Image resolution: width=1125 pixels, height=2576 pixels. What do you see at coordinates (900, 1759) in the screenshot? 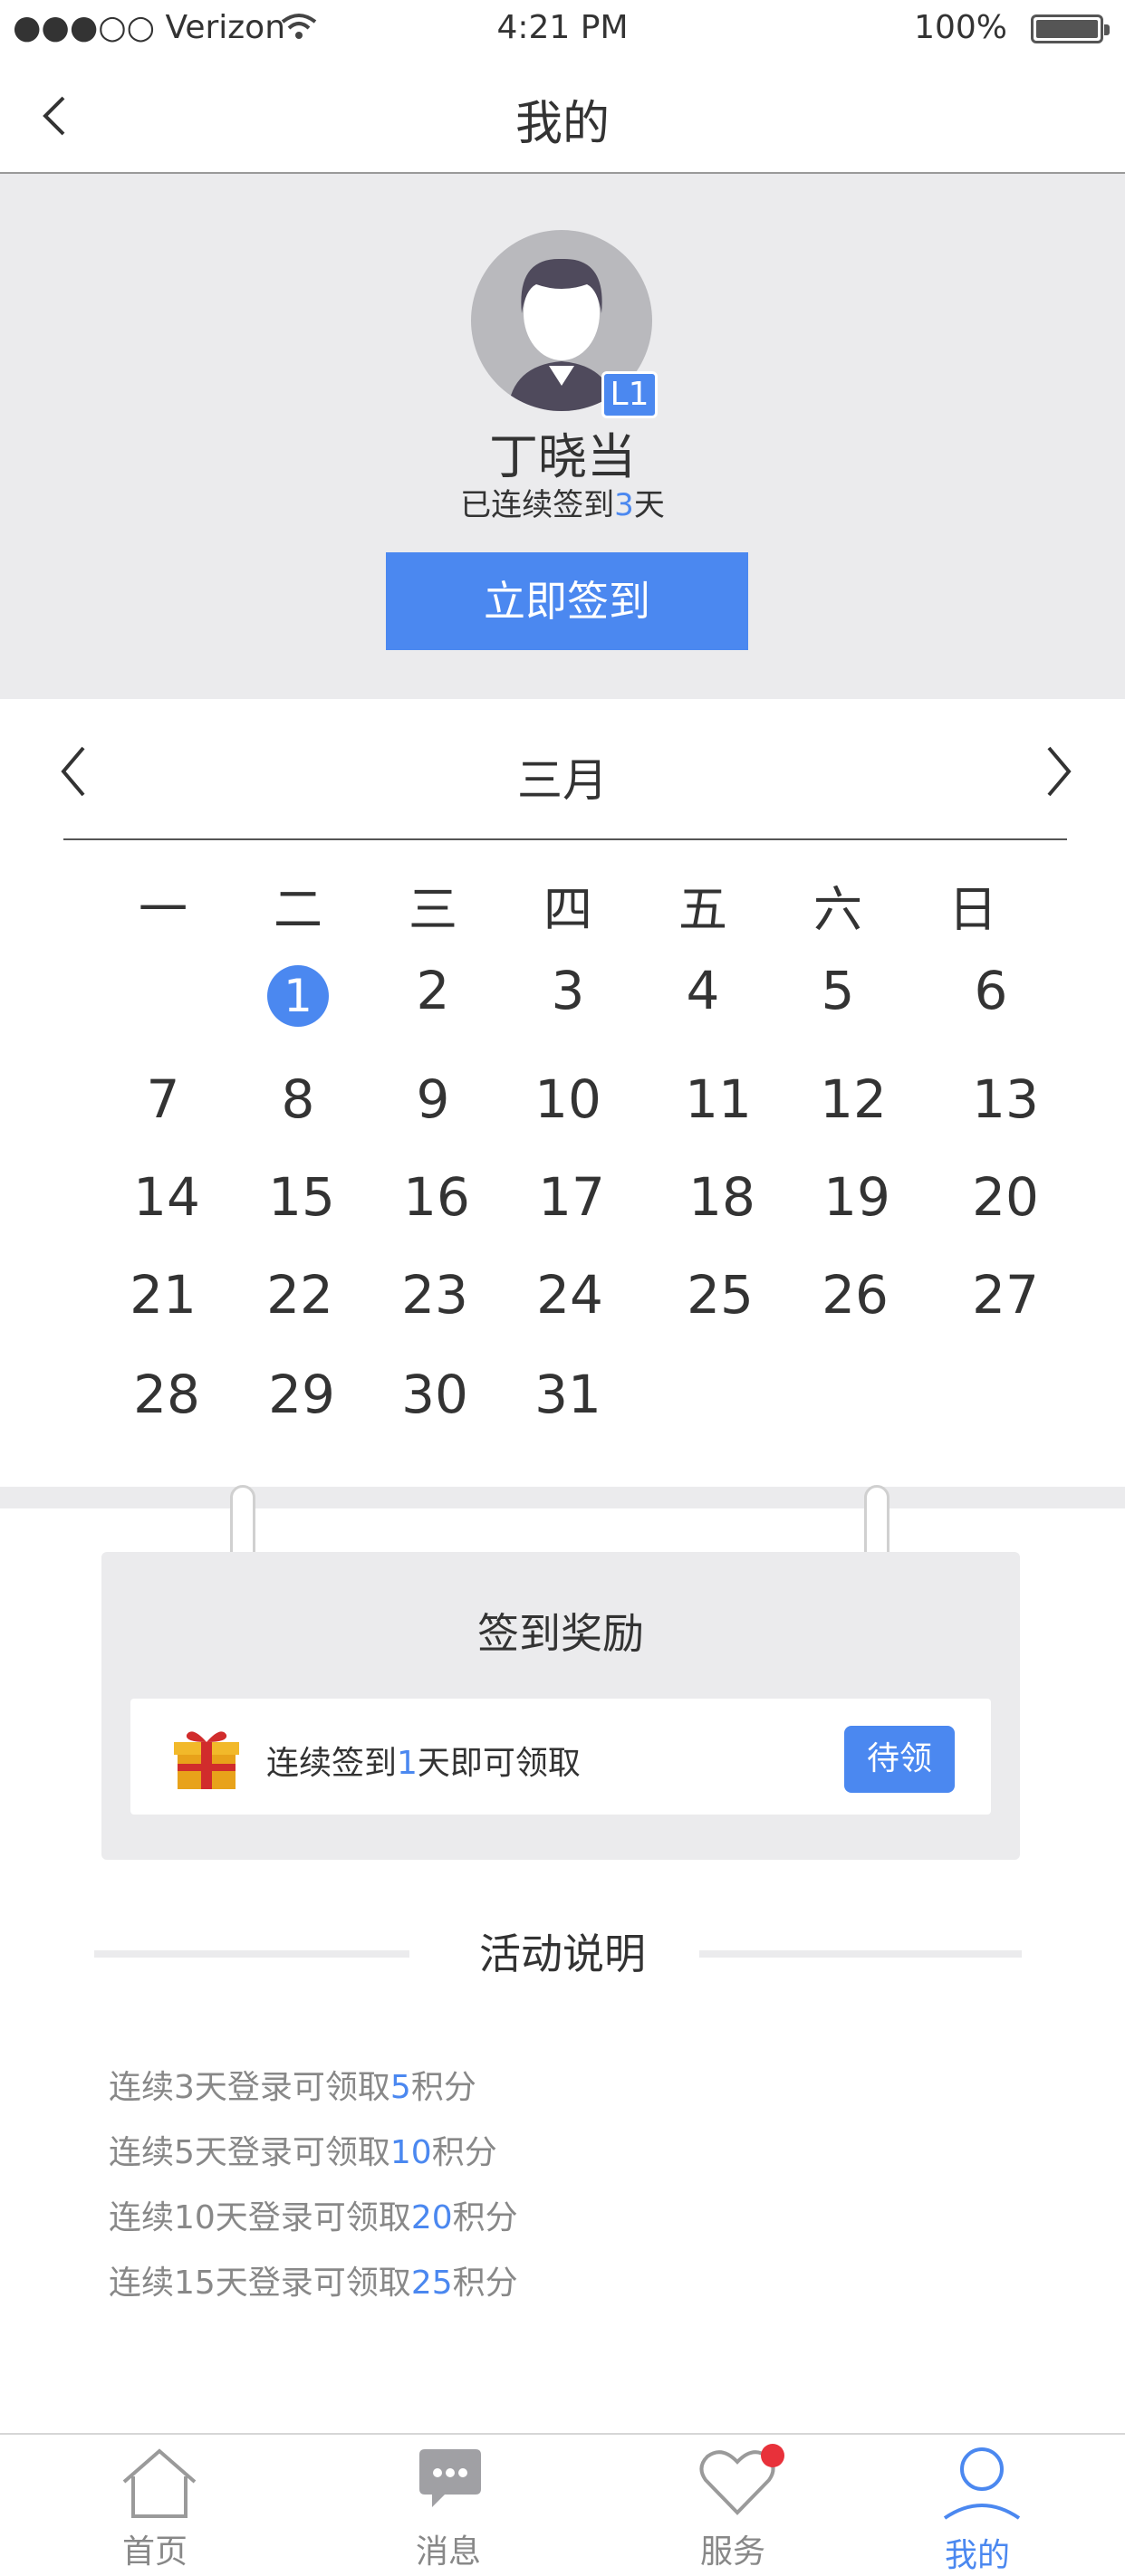
I see `claim-button: 待领` at bounding box center [900, 1759].